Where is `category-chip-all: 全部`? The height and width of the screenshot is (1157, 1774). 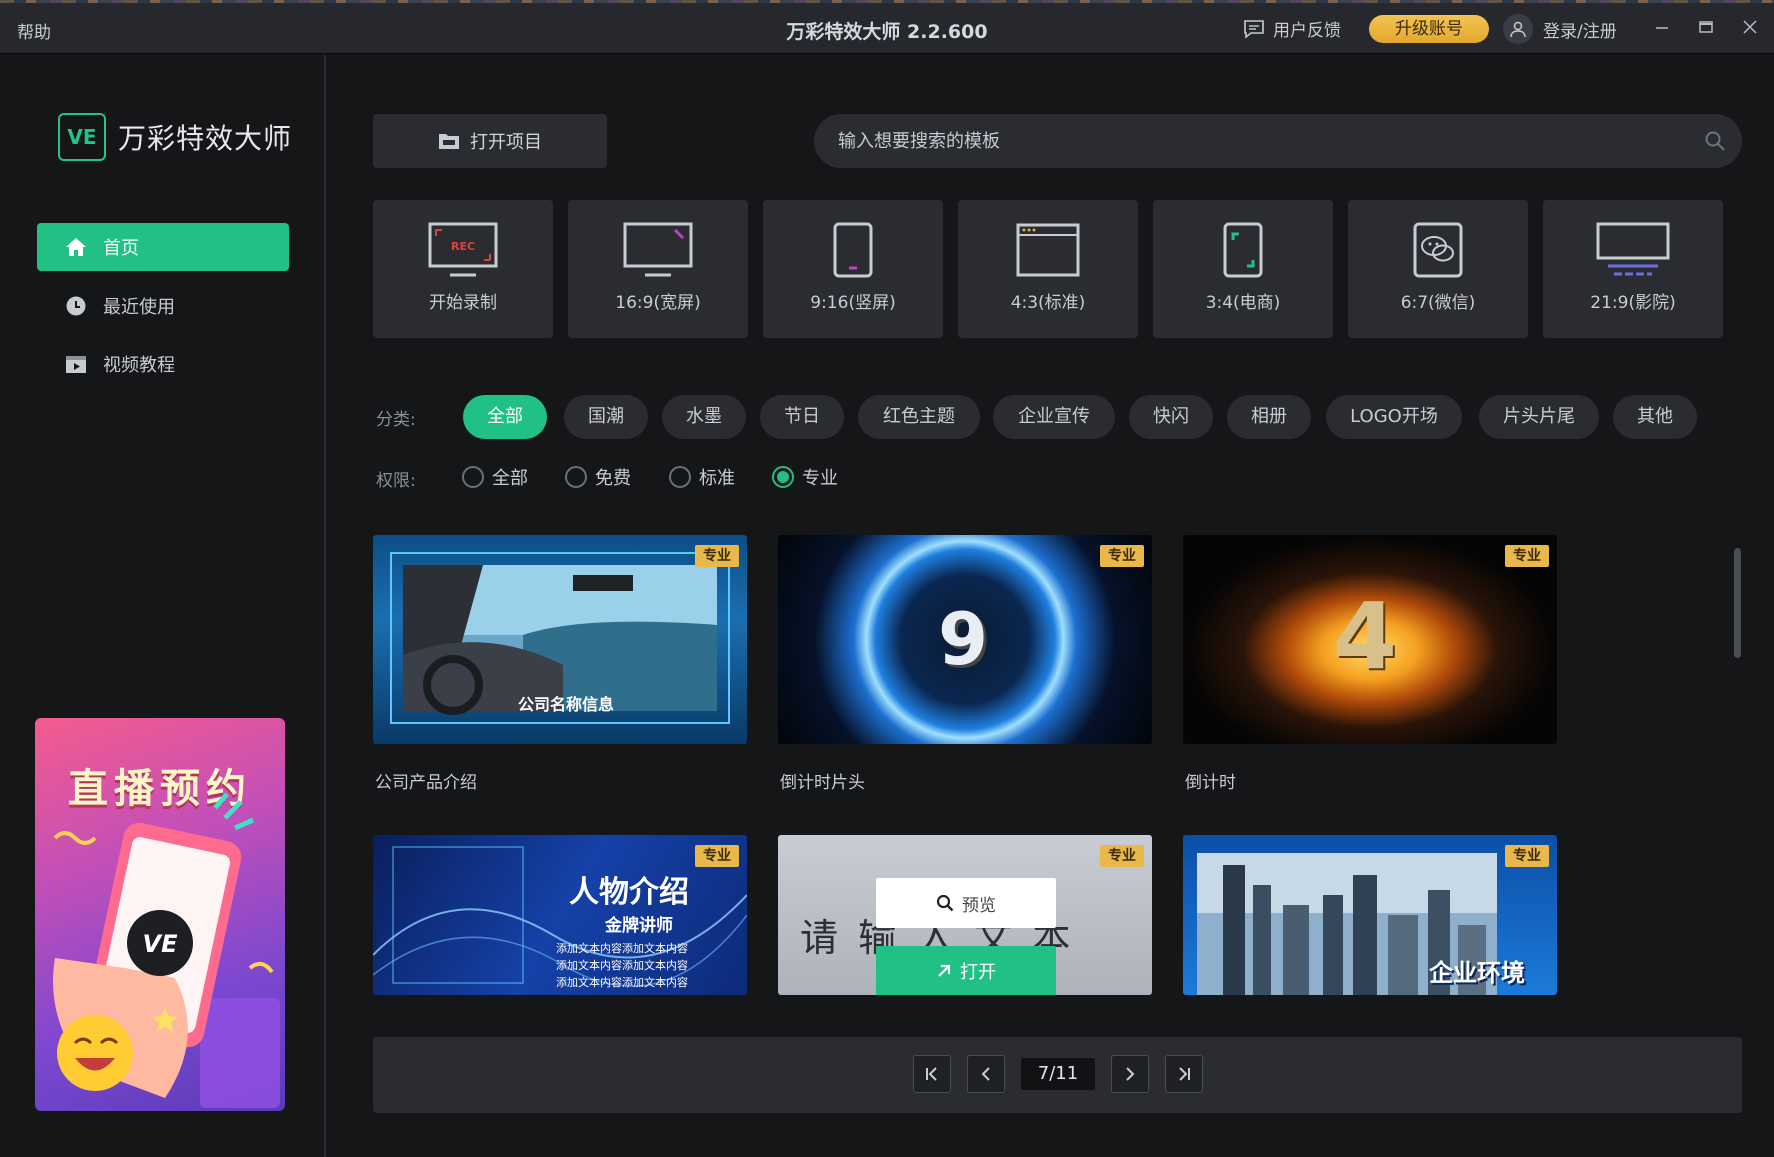 category-chip-all: 全部 is located at coordinates (505, 417).